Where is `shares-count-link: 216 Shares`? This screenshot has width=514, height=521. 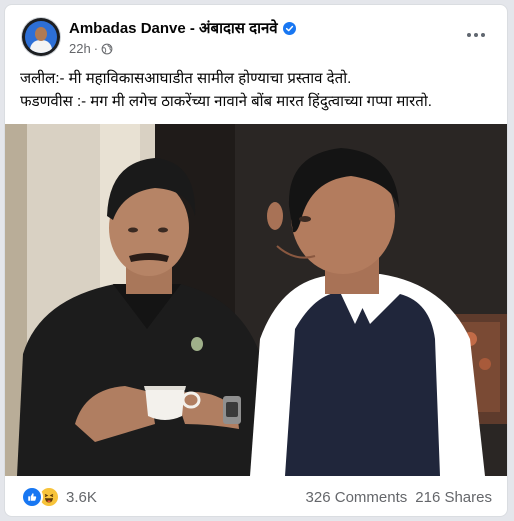
shares-count-link: 216 Shares is located at coordinates (453, 497).